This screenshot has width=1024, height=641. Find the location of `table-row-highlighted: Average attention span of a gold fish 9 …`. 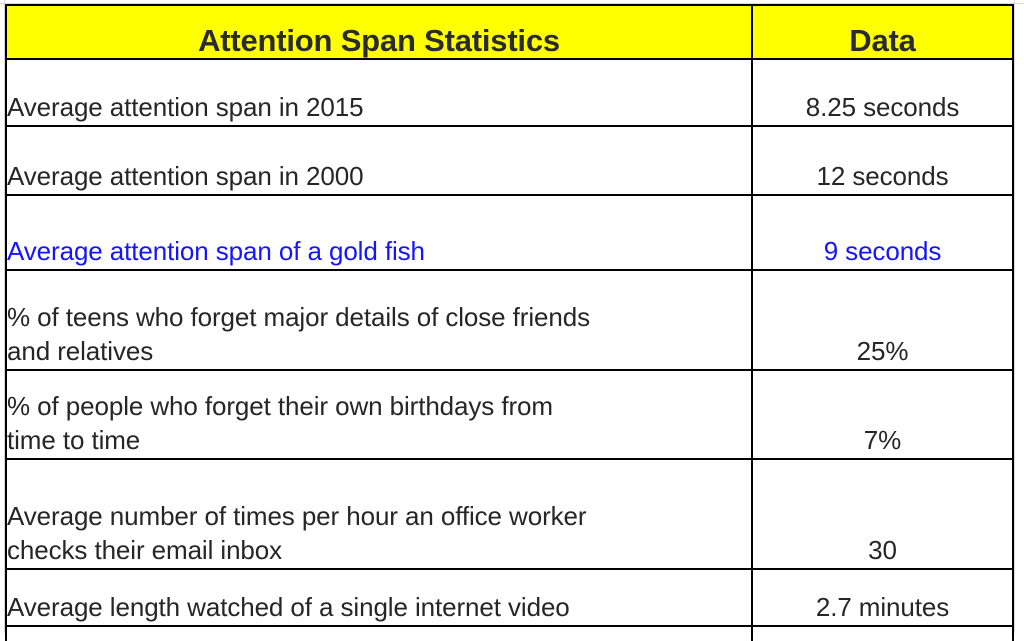

table-row-highlighted: Average attention span of a gold fish 9 … is located at coordinates (509, 232).